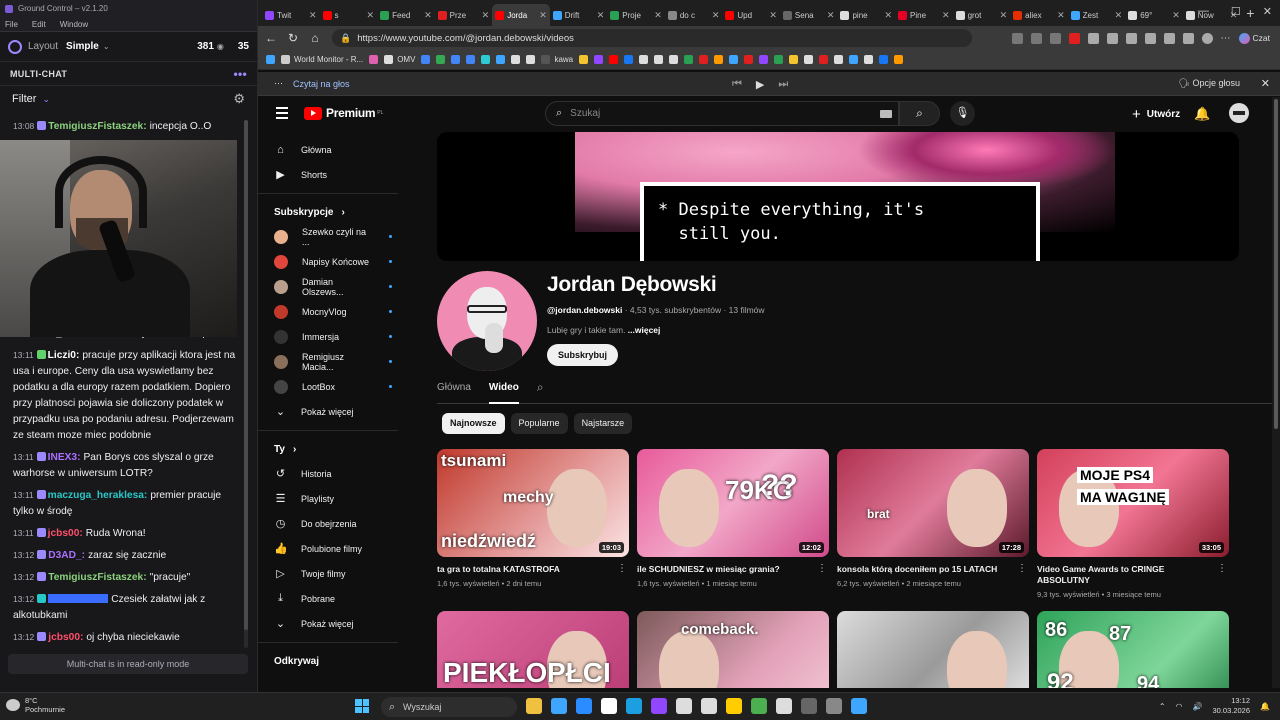 This screenshot has height=720, width=1280. Describe the element at coordinates (473, 423) in the screenshot. I see `chip-newest: Najnowsze` at that location.